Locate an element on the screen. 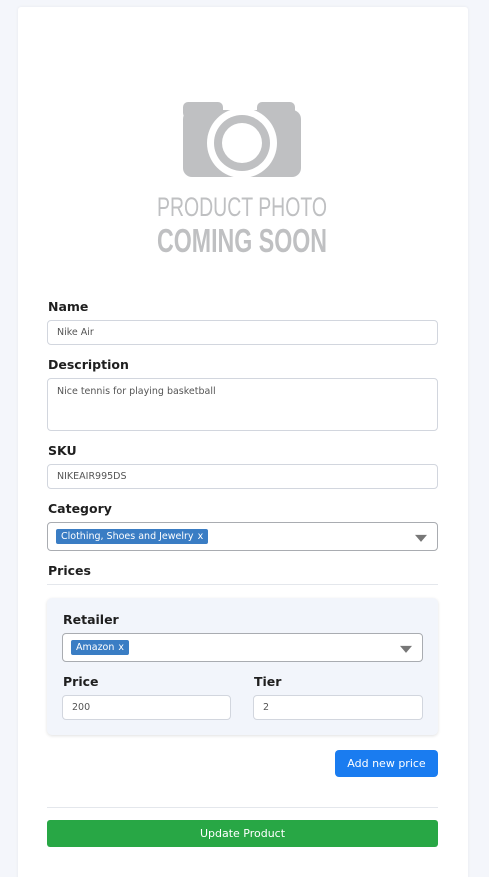 Image resolution: width=489 pixels, height=877 pixels. update-product-button: Update Product is located at coordinates (242, 833).